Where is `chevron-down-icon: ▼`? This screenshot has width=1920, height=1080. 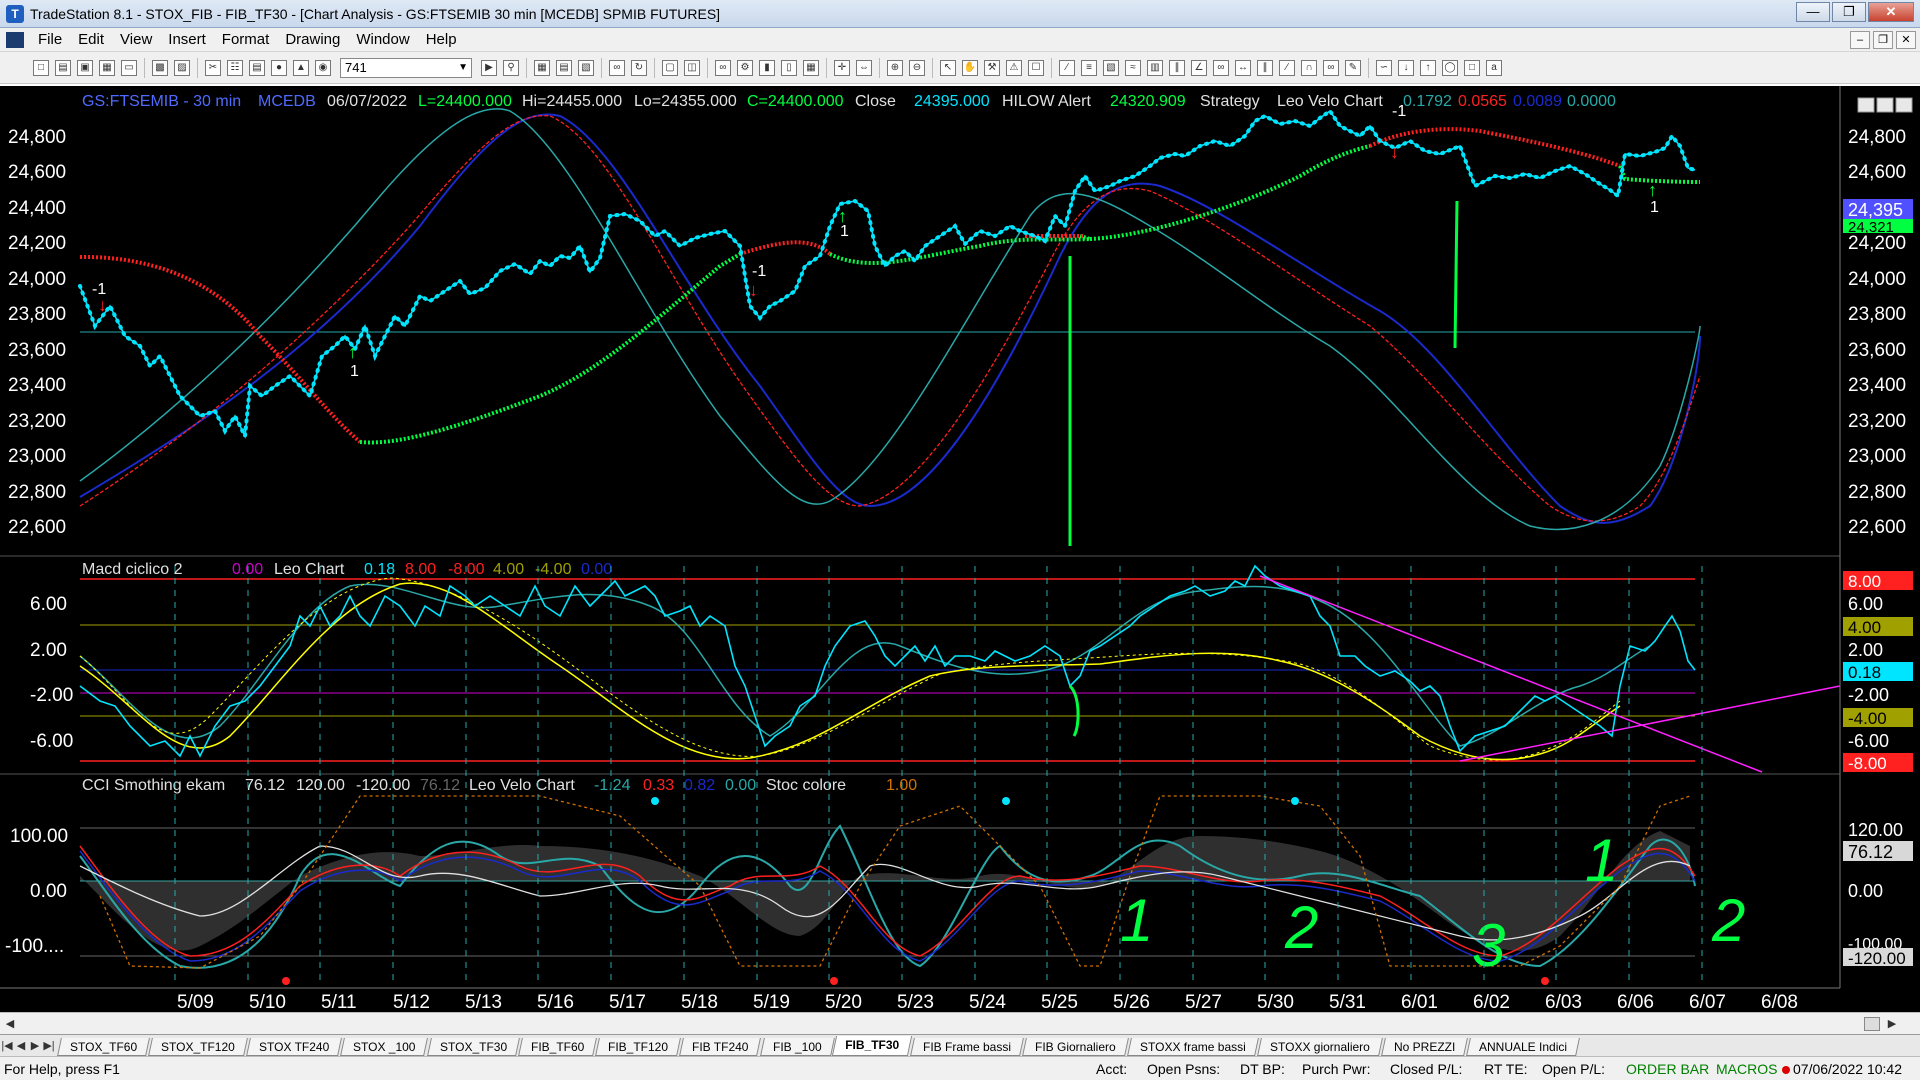 chevron-down-icon: ▼ is located at coordinates (463, 68).